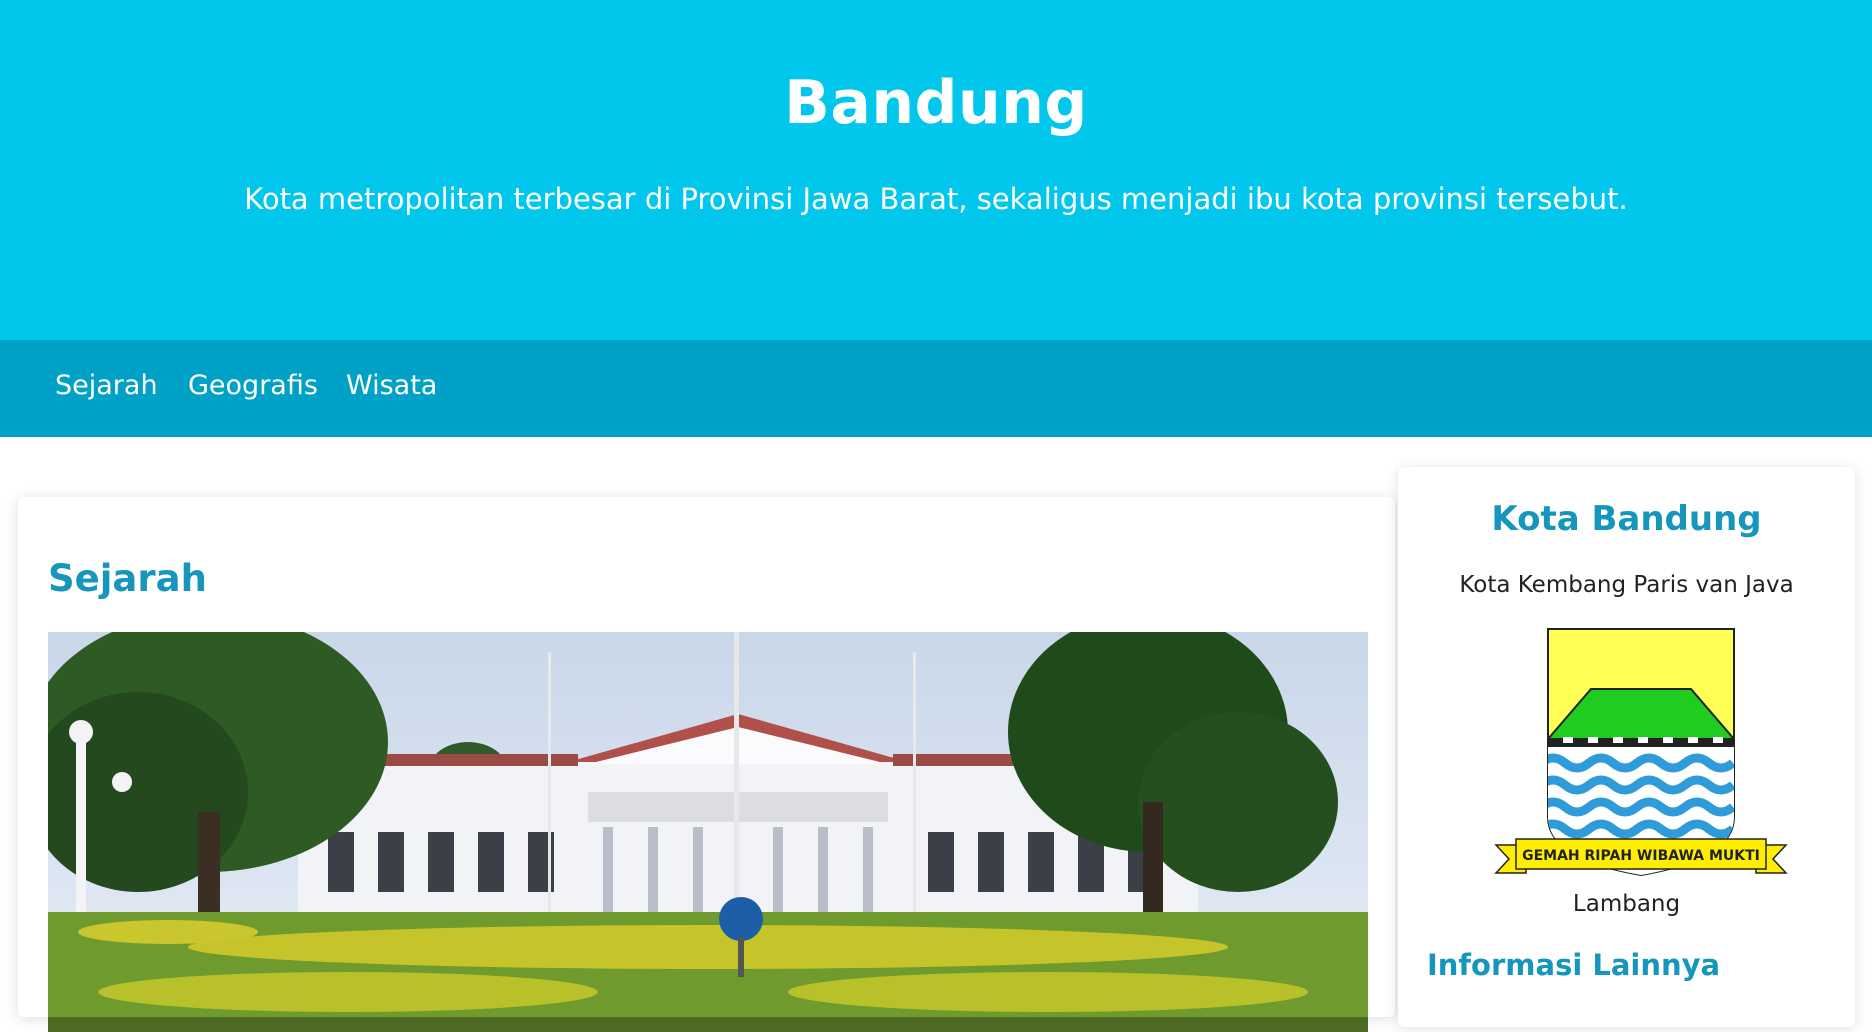  I want to click on city-info-sidebar: Kota Bandung Kota Kembang Paris van Java, so click(1626, 747).